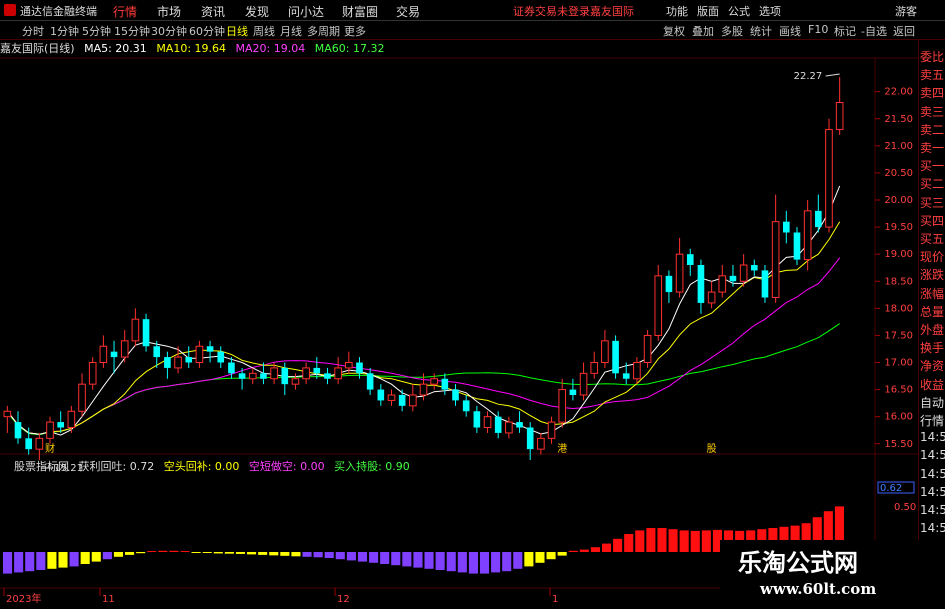 The width and height of the screenshot is (945, 609). What do you see at coordinates (323, 31) in the screenshot?
I see `period-multi: 多周期` at bounding box center [323, 31].